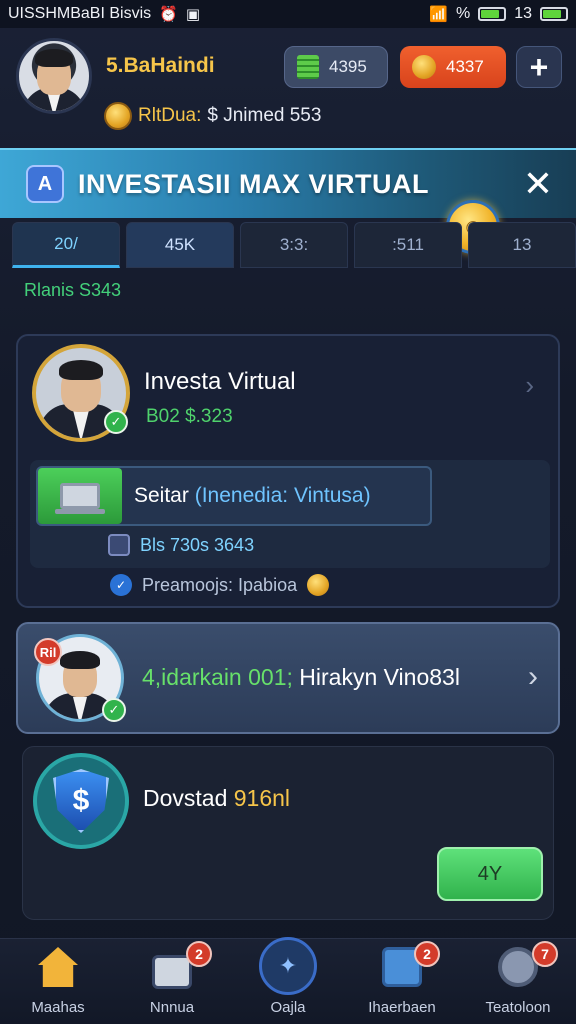 This screenshot has height=1024, width=576. I want to click on leaderboard-text-white: Hirakyn Vino83l, so click(379, 677).